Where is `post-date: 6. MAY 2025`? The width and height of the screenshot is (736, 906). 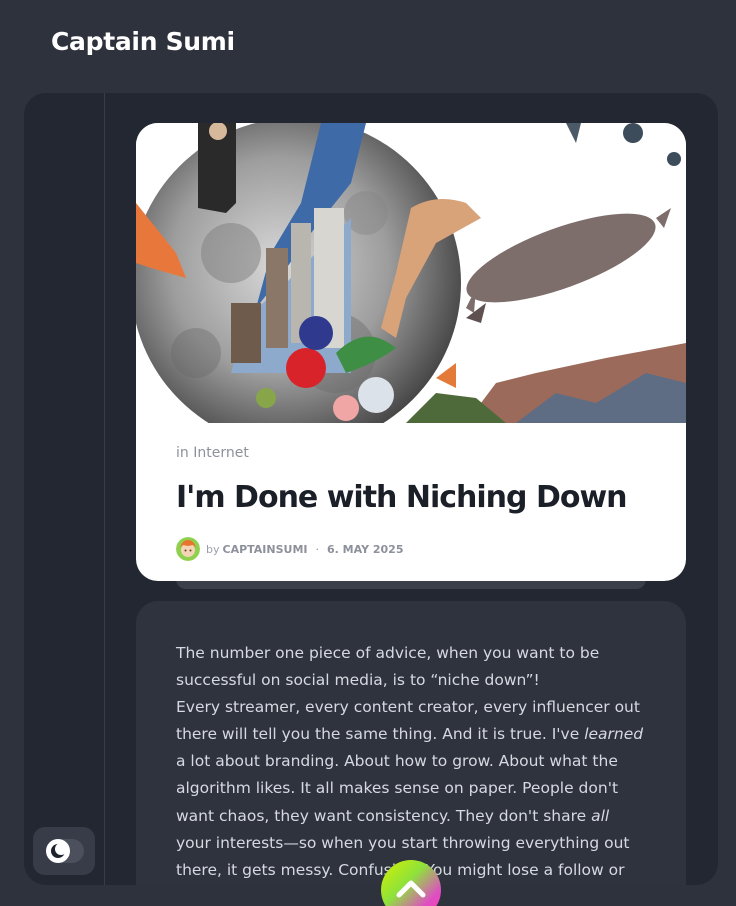 post-date: 6. MAY 2025 is located at coordinates (365, 549).